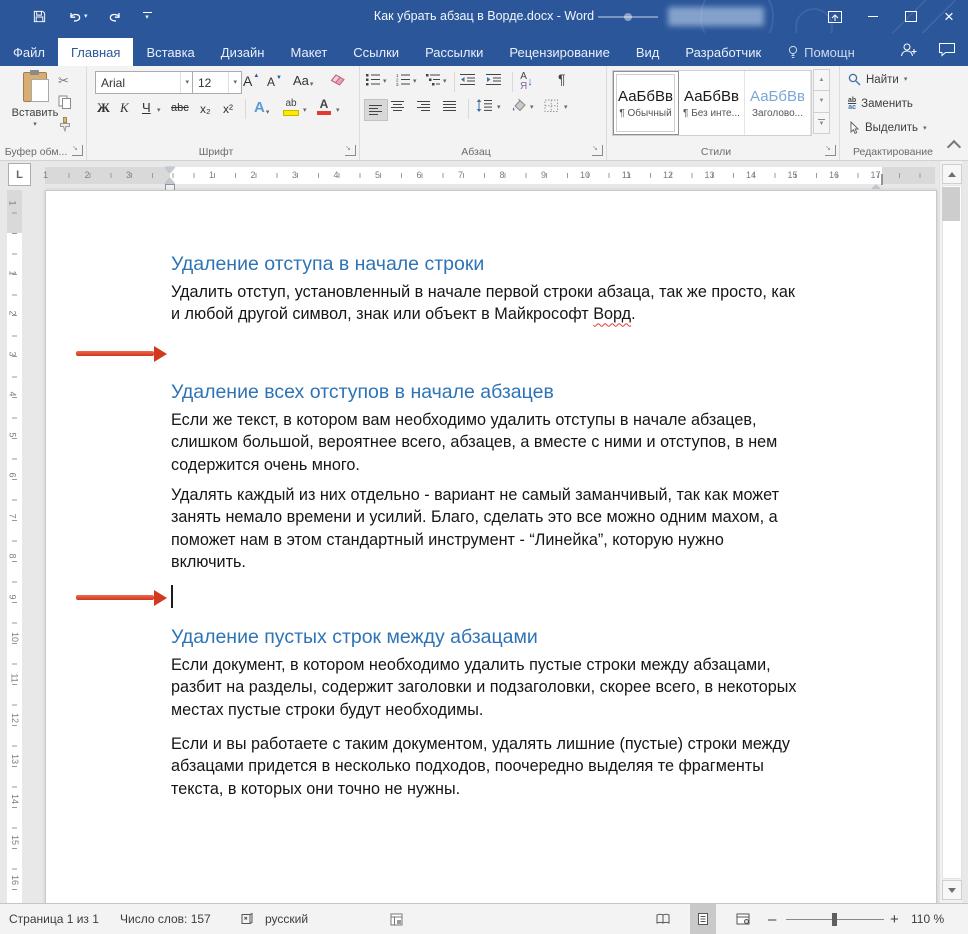  Describe the element at coordinates (532, 107) in the screenshot. I see `shading-caret: ▾` at that location.